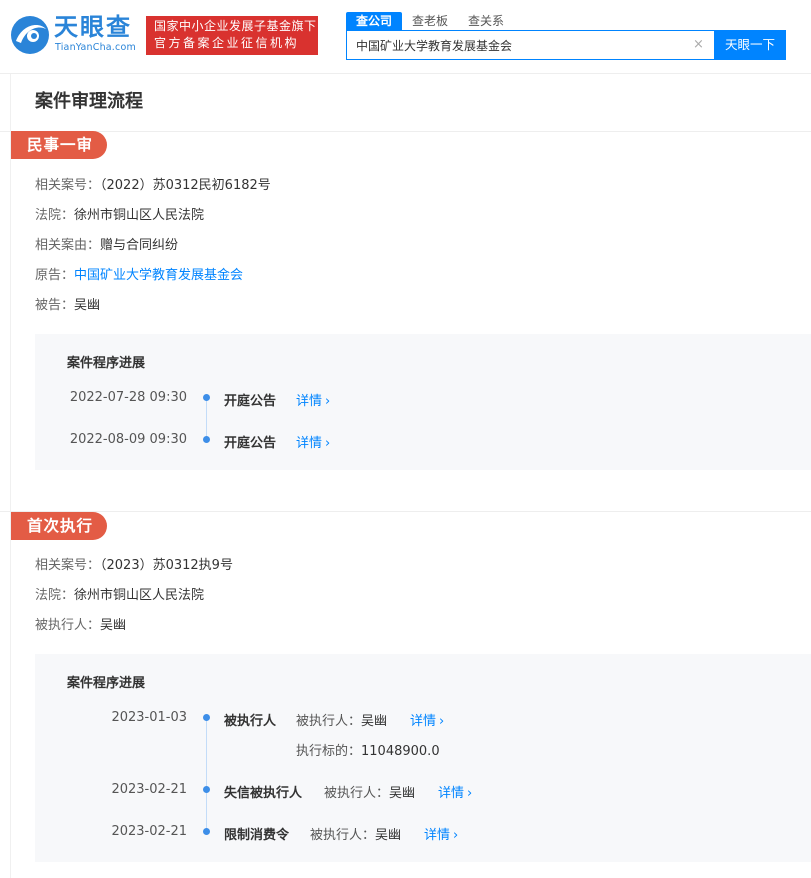  What do you see at coordinates (89, 101) in the screenshot?
I see `page-title: 案件审理流程` at bounding box center [89, 101].